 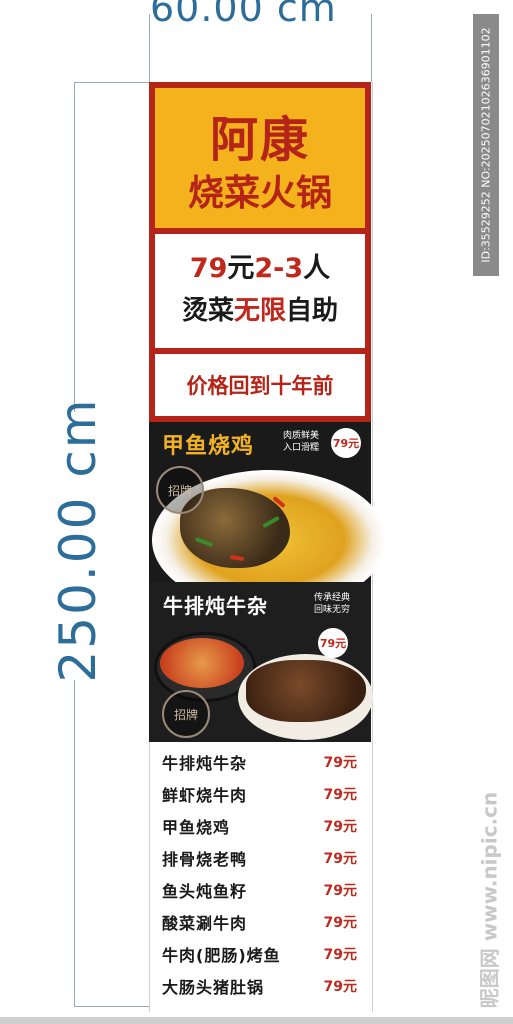 I want to click on menu-item-name: 大肠头猪肚锅, so click(x=213, y=987).